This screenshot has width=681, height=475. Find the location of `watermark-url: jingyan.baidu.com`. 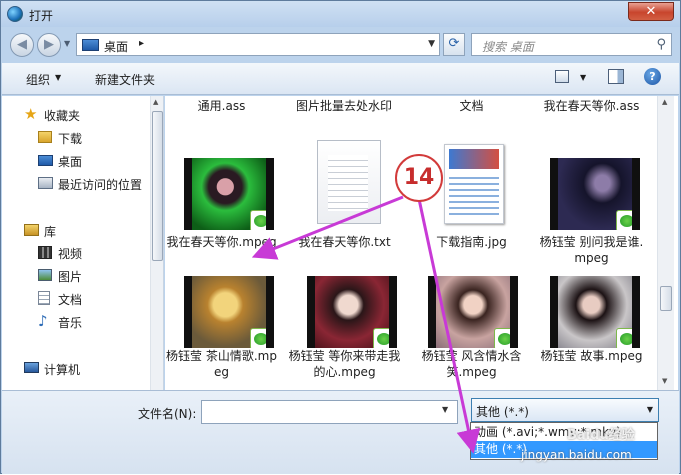

watermark-url: jingyan.baidu.com is located at coordinates (576, 455).